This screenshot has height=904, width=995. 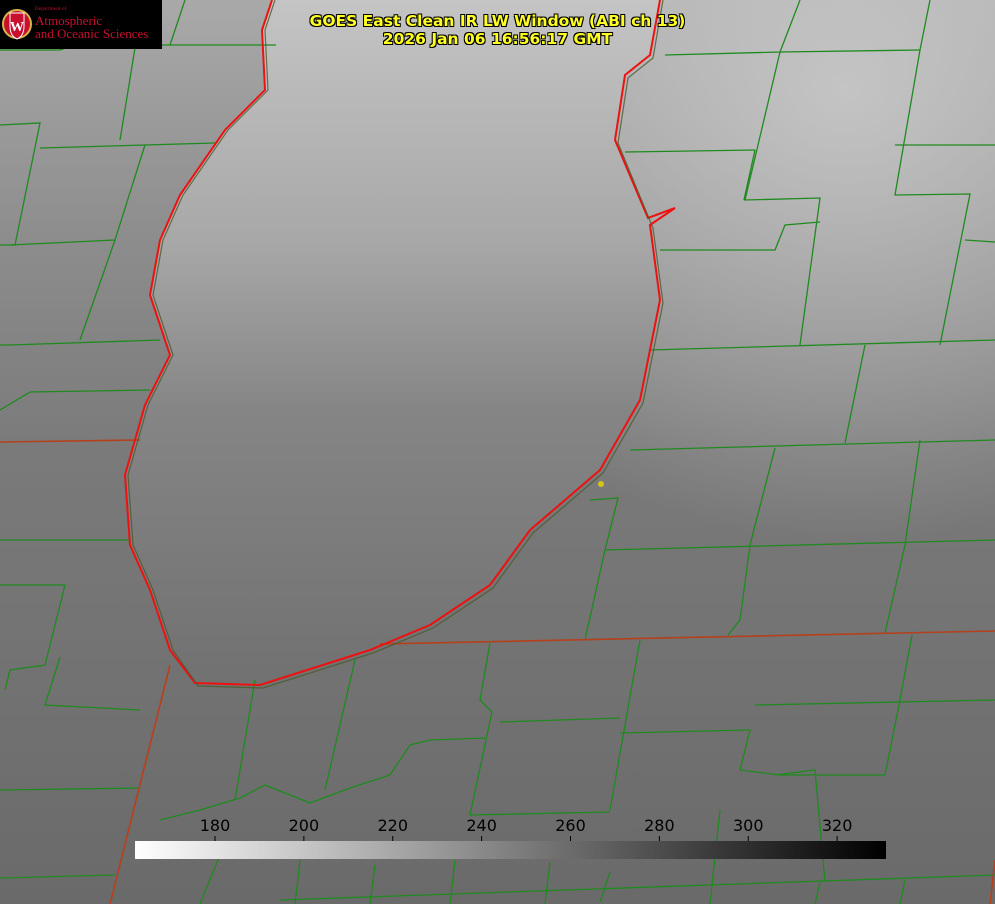 I want to click on colorbar-tick-label: 280, so click(x=659, y=825).